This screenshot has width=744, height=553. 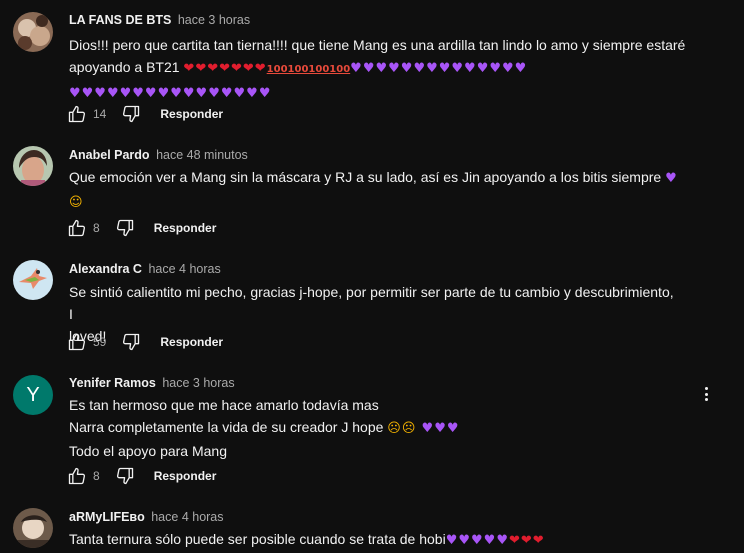 What do you see at coordinates (100, 114) in the screenshot?
I see `like-count: 14` at bounding box center [100, 114].